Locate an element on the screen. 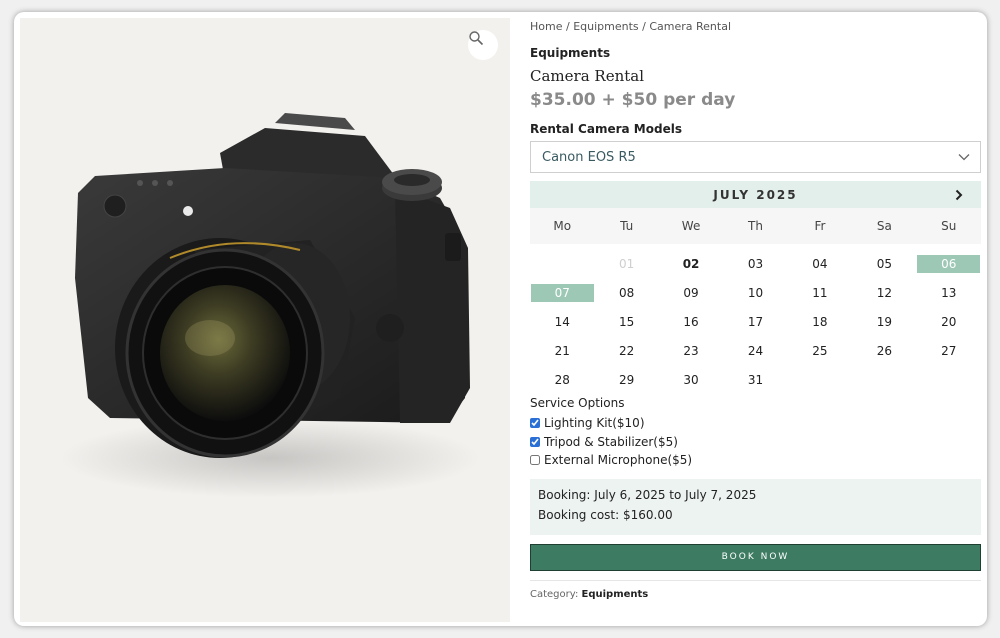  chevron-down-icon is located at coordinates (964, 157).